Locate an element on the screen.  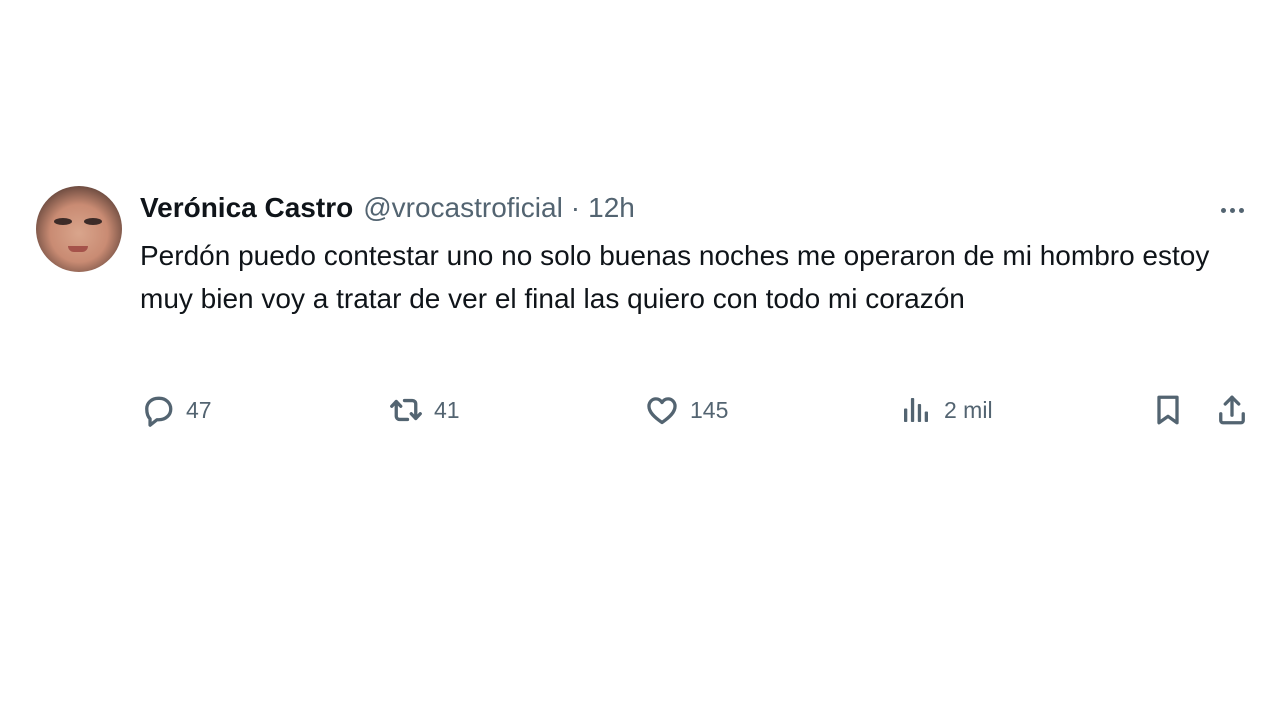
avatar-mouth is located at coordinates (78, 249).